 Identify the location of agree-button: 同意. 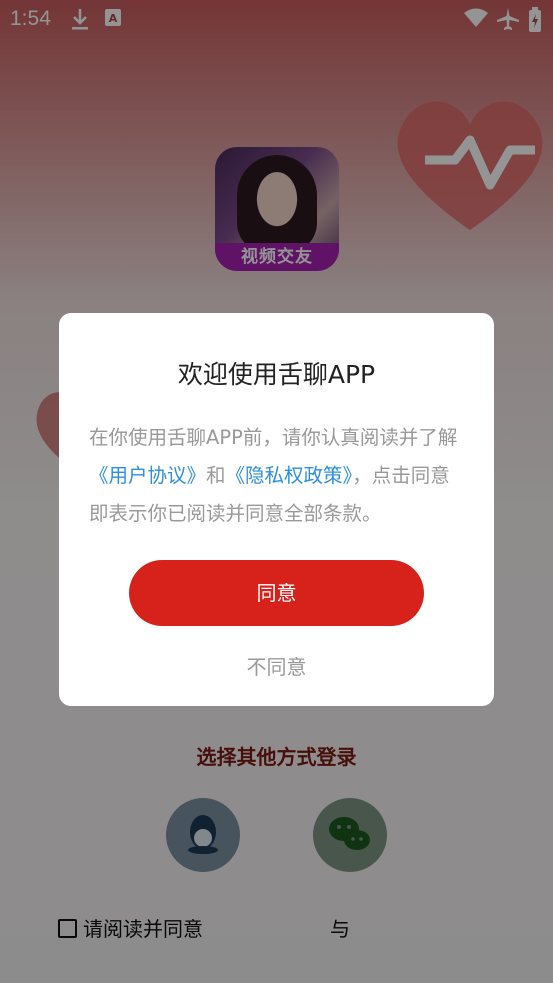
(276, 593).